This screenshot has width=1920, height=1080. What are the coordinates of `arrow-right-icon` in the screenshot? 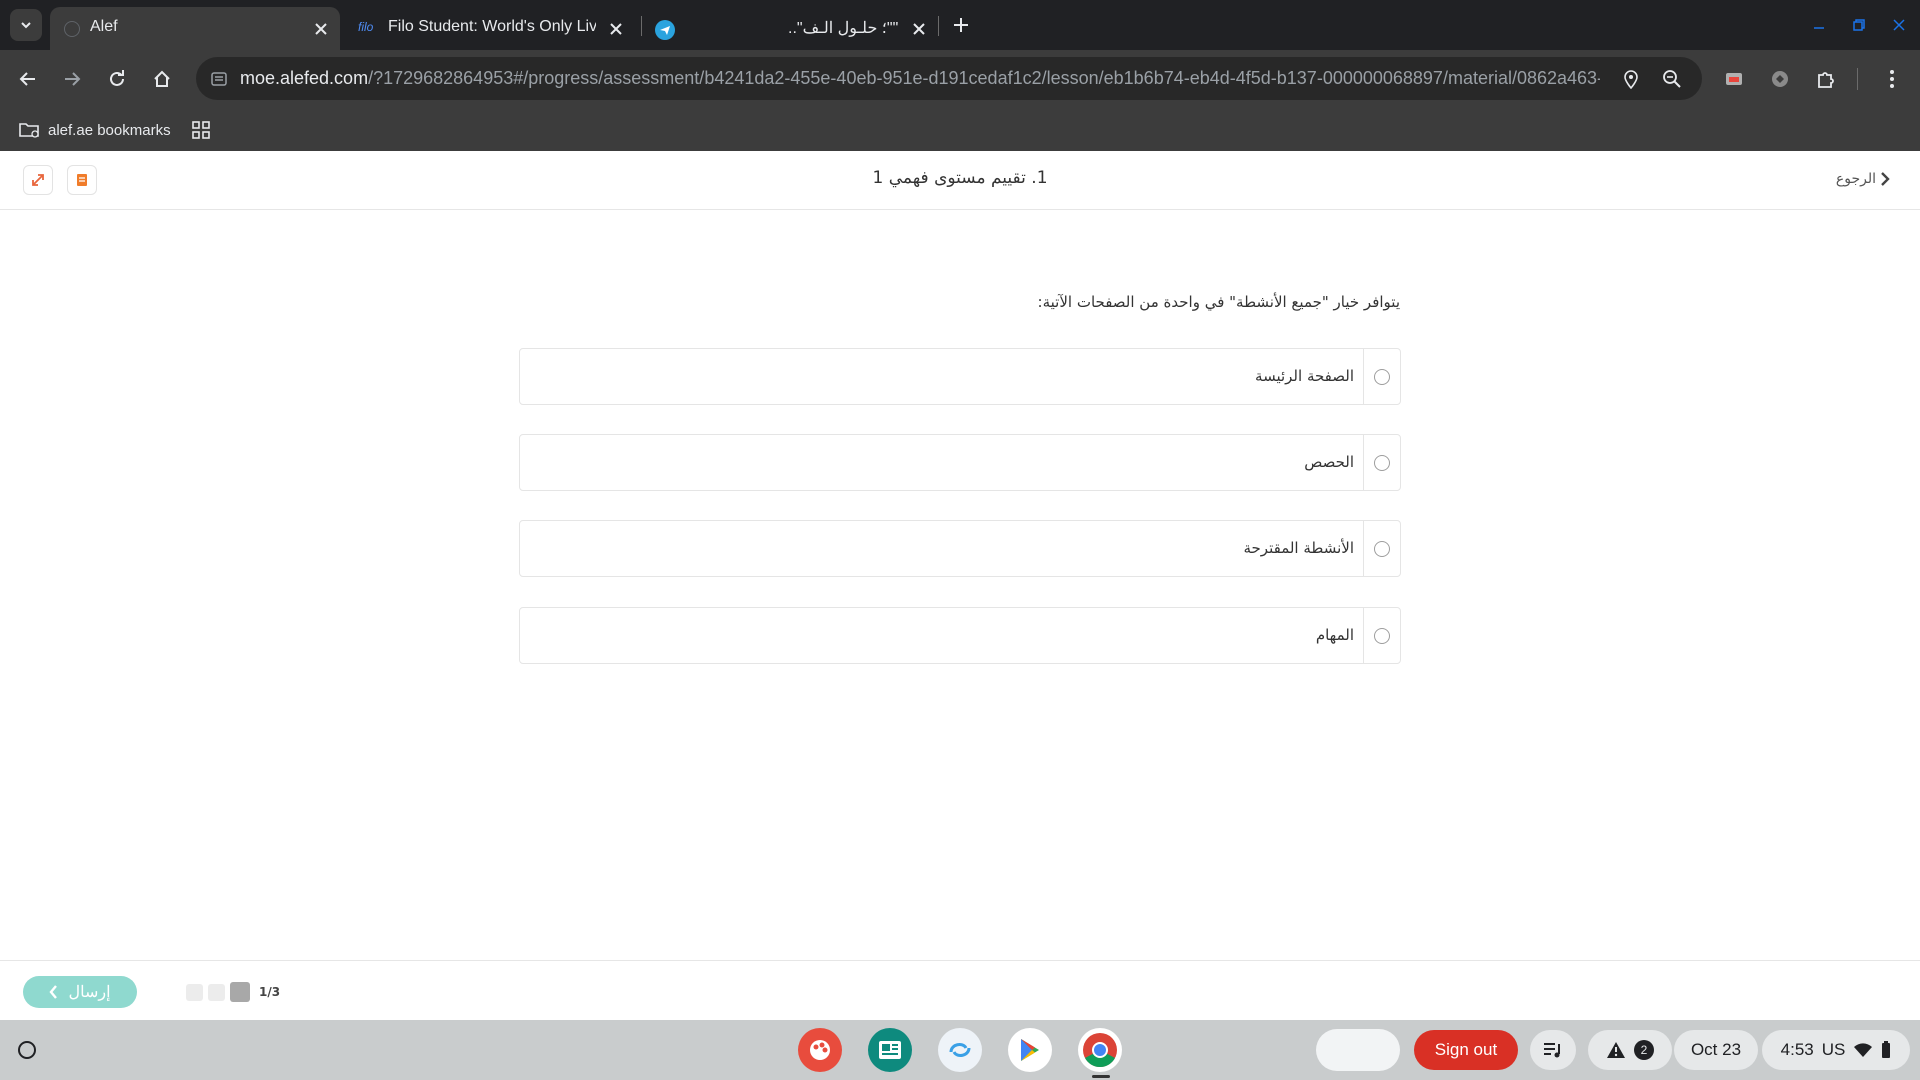 It's located at (73, 79).